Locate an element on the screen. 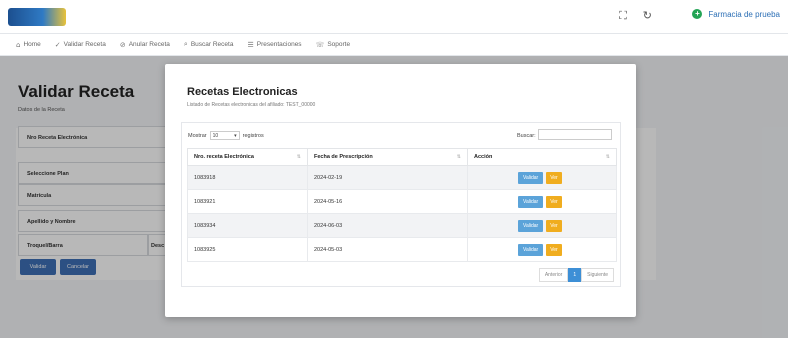 Image resolution: width=788 pixels, height=338 pixels. list-icon: ☰ is located at coordinates (250, 44).